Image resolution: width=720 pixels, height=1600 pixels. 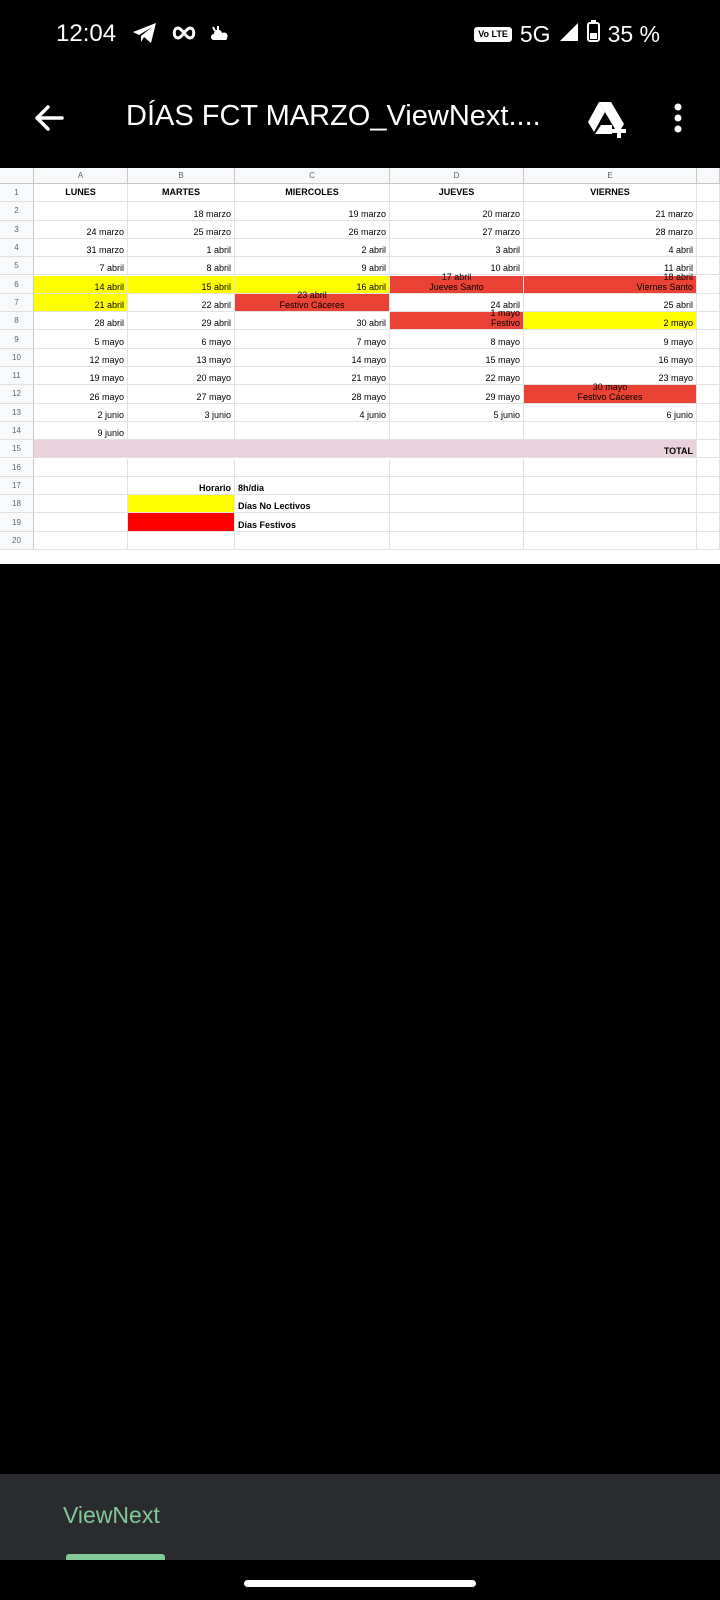 What do you see at coordinates (81, 229) in the screenshot?
I see `cell-a3: 24 marzo` at bounding box center [81, 229].